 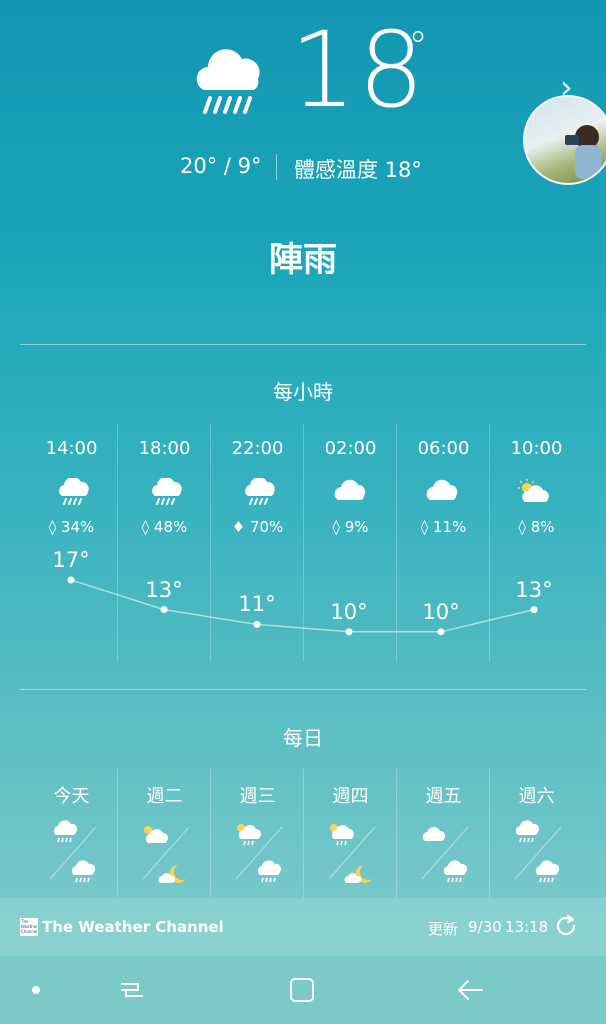 I want to click on hour-time: 18:00, so click(x=164, y=448).